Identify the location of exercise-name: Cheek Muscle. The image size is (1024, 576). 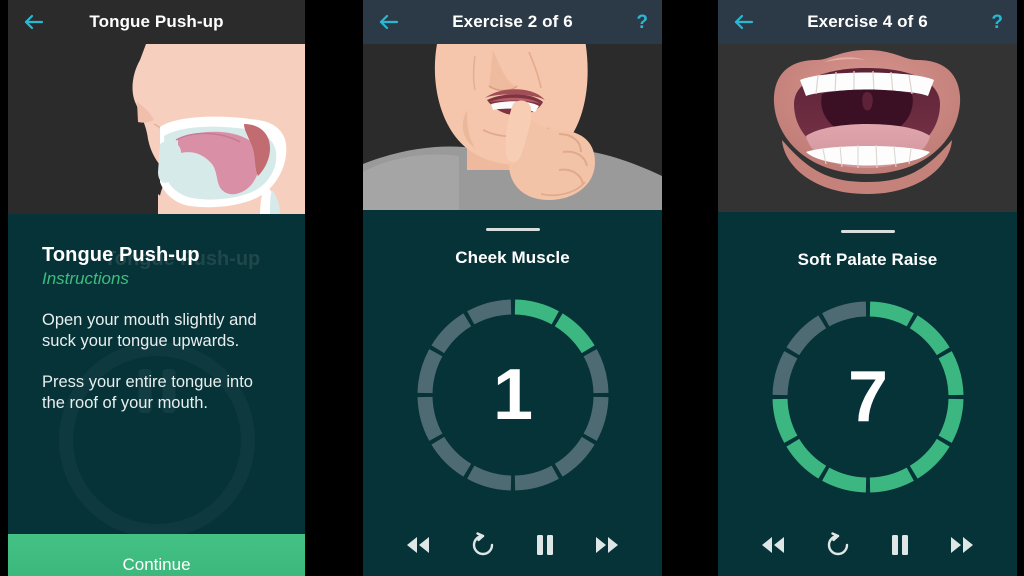
(512, 257).